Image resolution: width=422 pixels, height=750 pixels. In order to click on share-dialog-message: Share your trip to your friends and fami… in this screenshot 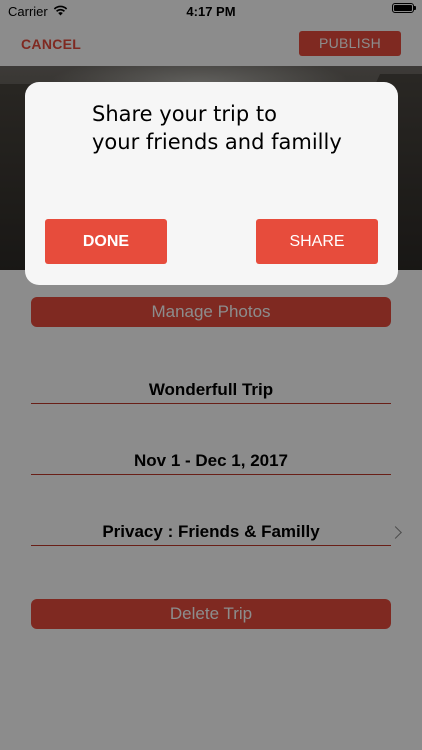, I will do `click(217, 128)`.